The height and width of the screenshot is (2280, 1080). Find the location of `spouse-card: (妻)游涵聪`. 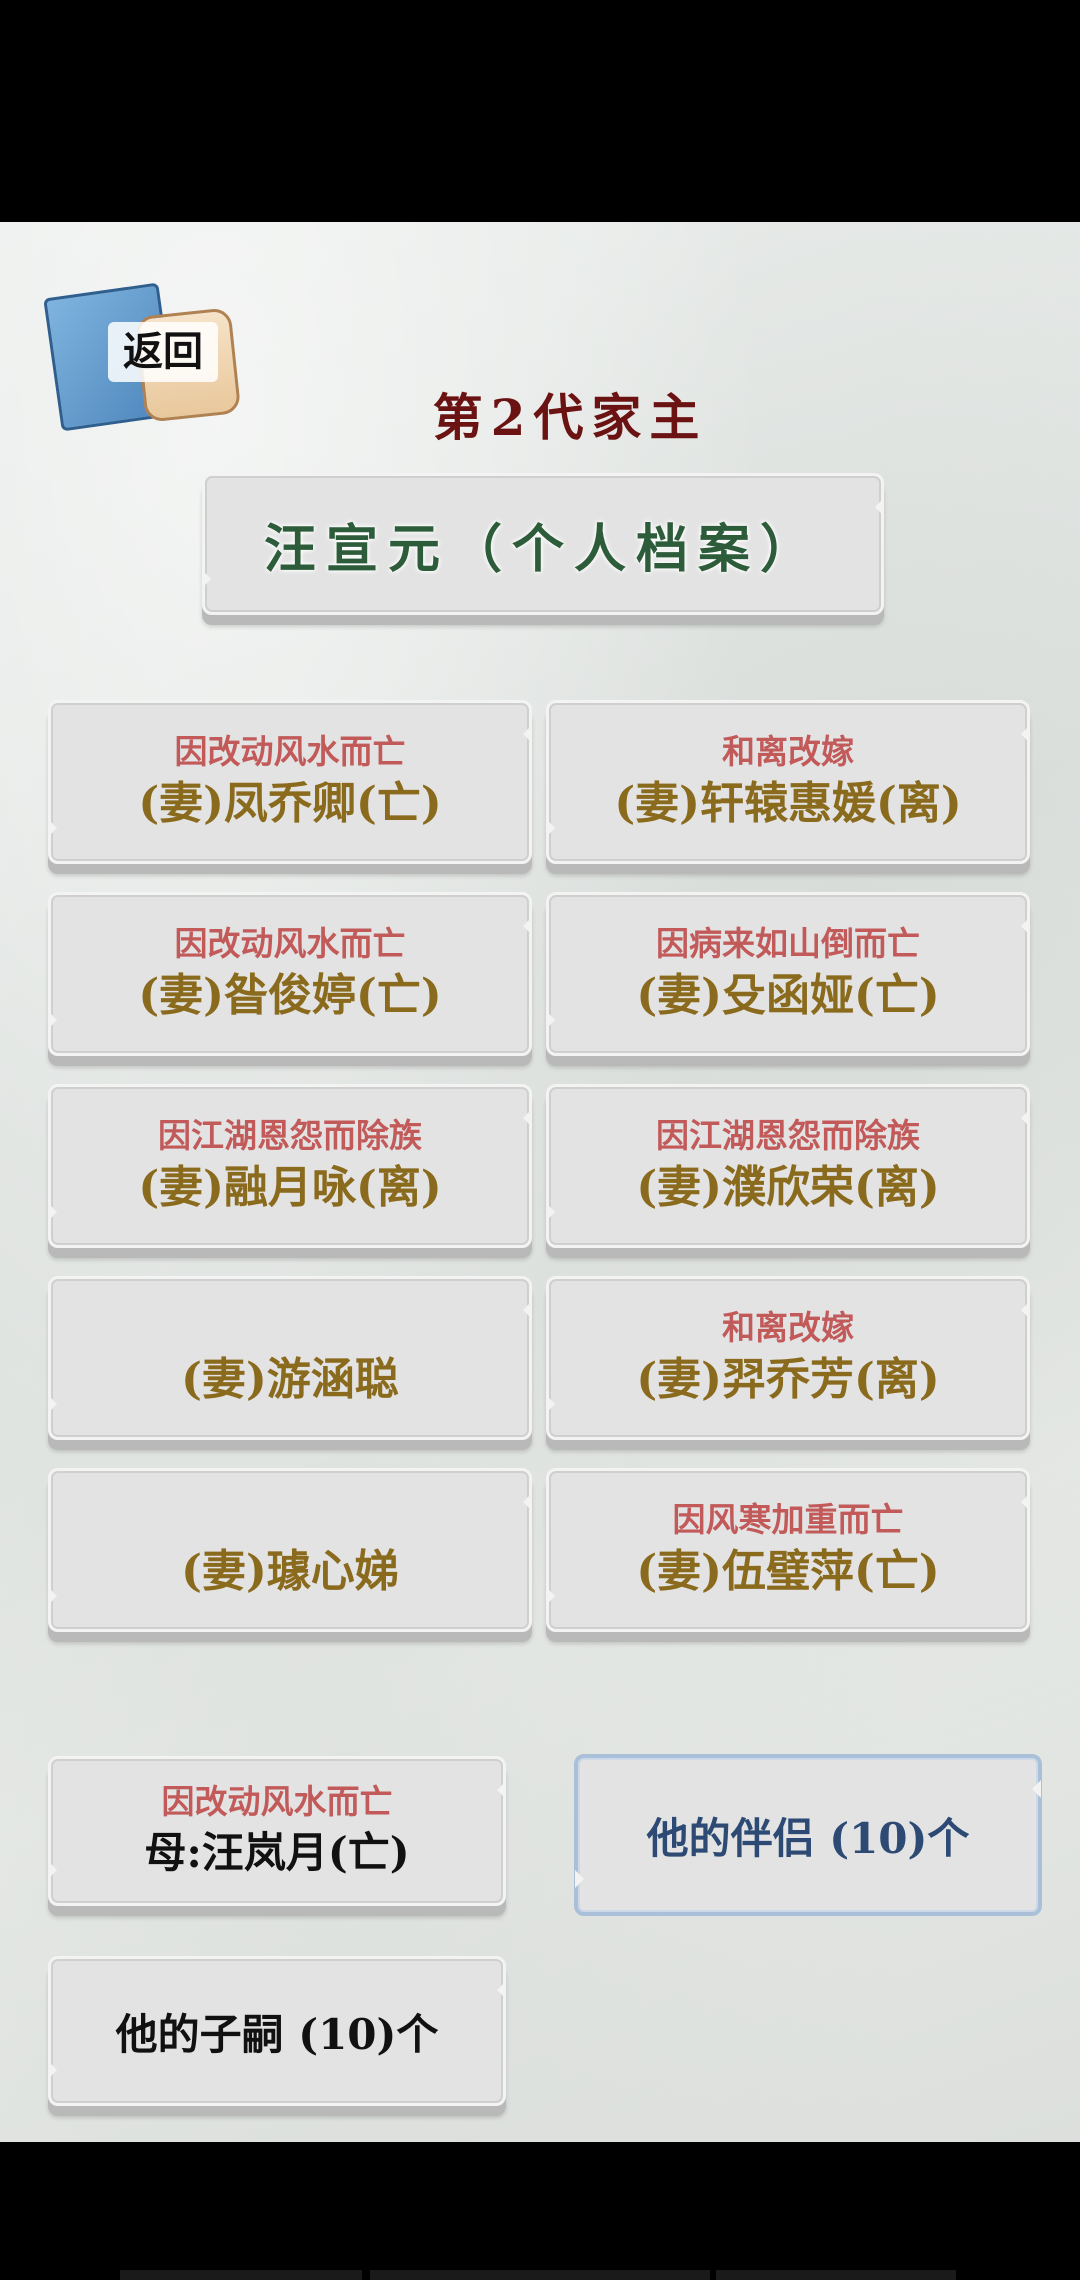

spouse-card: (妻)游涵聪 is located at coordinates (290, 1358).